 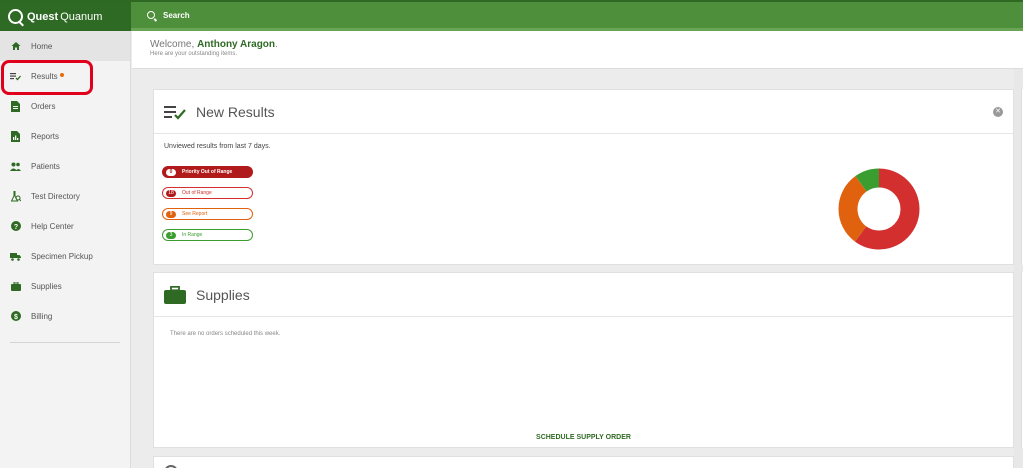 What do you see at coordinates (42, 46) in the screenshot?
I see `sidebar-item-label: Home` at bounding box center [42, 46].